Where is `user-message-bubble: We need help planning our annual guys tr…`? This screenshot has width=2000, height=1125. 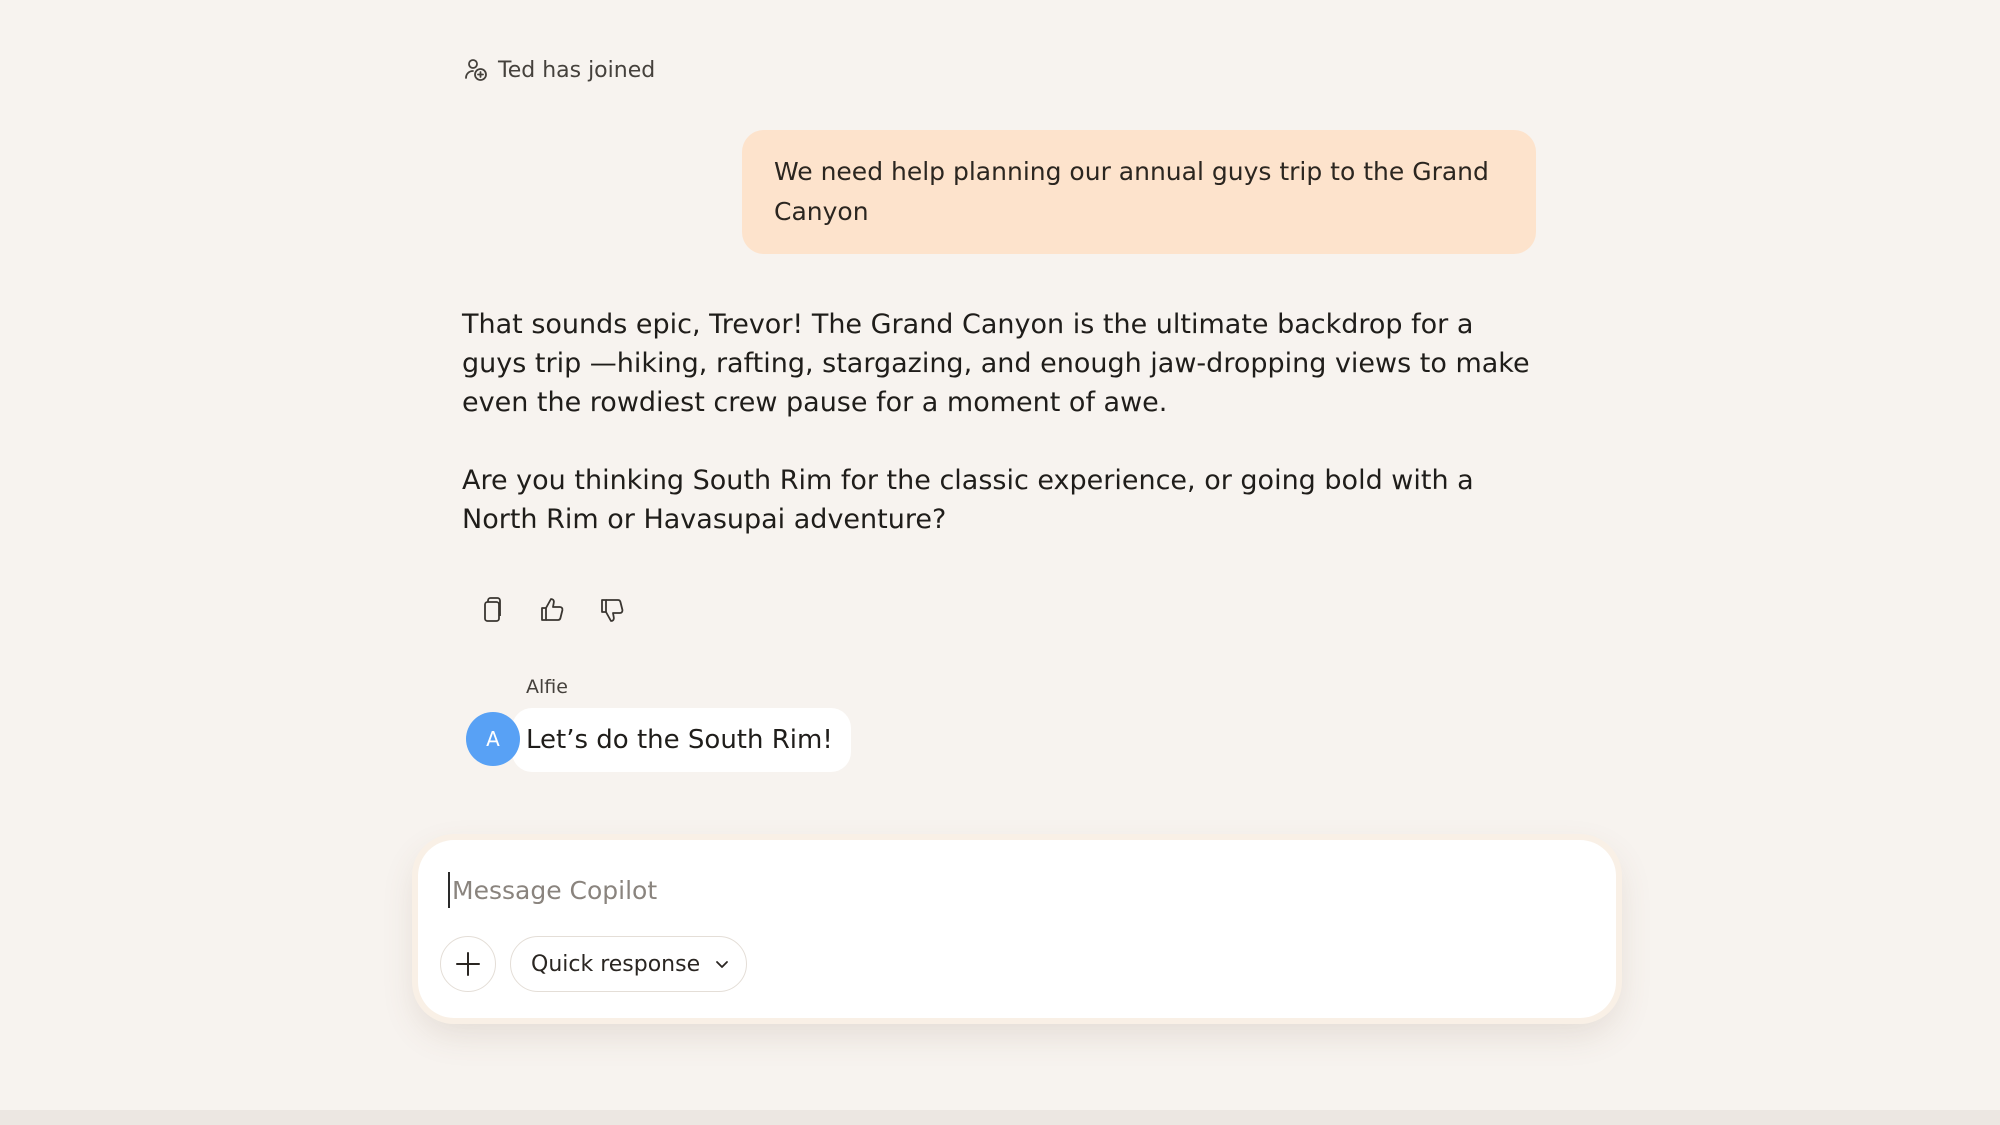
user-message-bubble: We need help planning our annual guys tr… is located at coordinates (1139, 192).